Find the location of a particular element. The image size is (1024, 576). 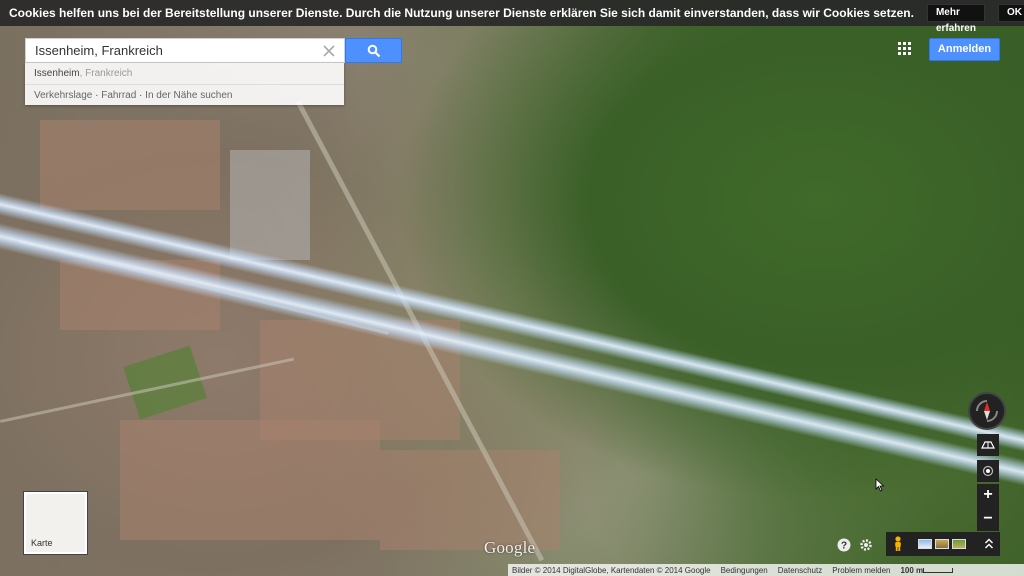

signin-button: Anmelden is located at coordinates (964, 49).